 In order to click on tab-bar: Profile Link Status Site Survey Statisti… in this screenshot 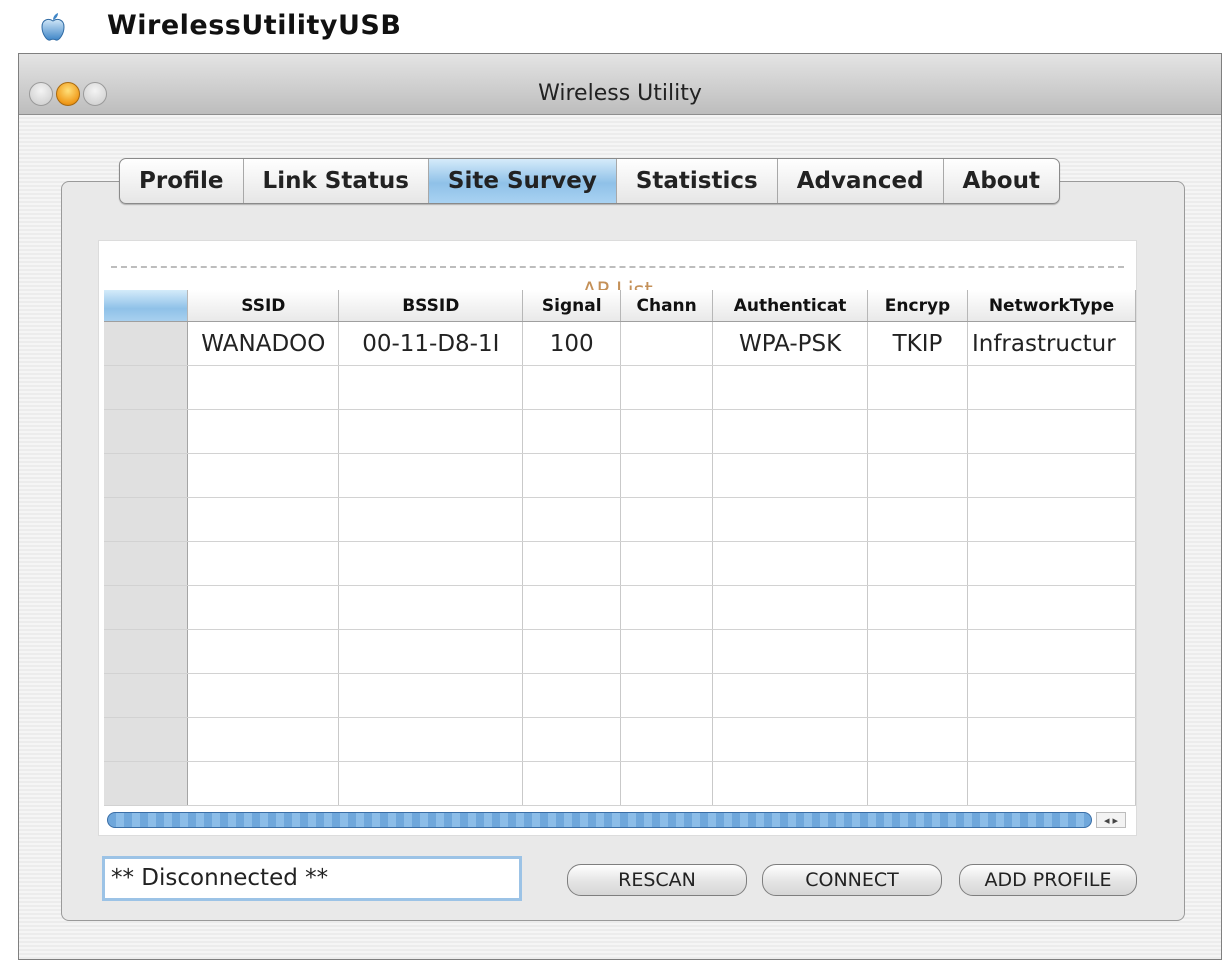, I will do `click(589, 181)`.